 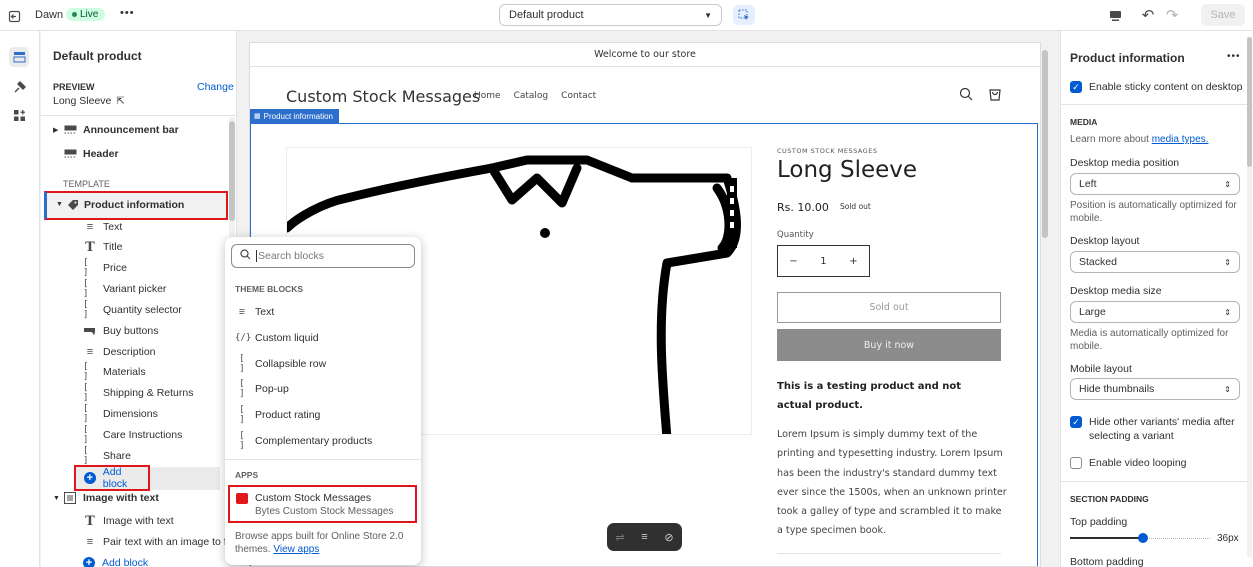 What do you see at coordinates (159, 227) in the screenshot?
I see `block-text: ≡ Text` at bounding box center [159, 227].